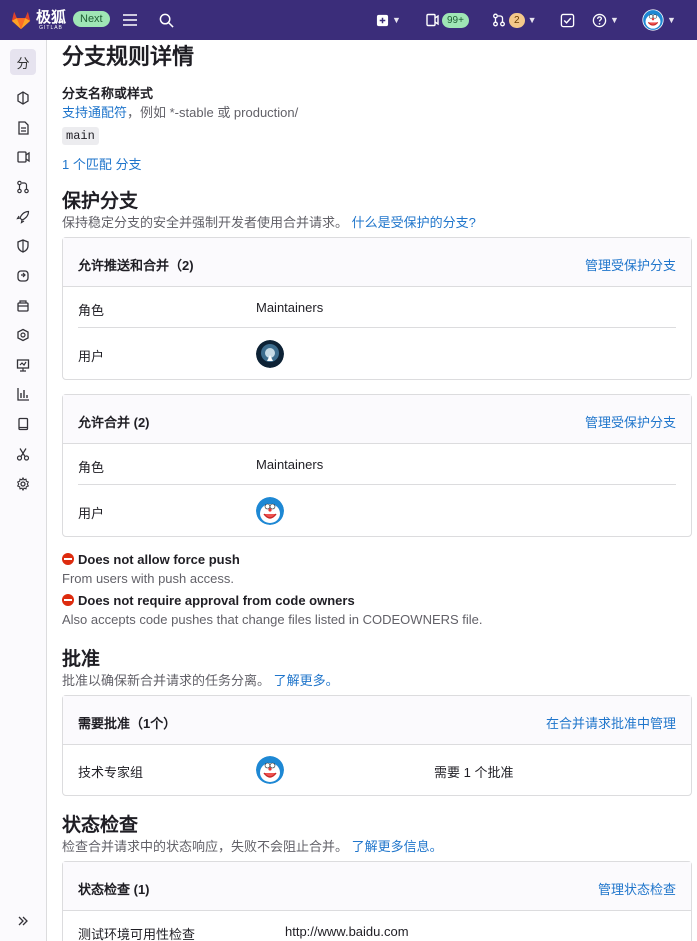  Describe the element at coordinates (100, 201) in the screenshot. I see `protect-branch-heading: 保护分支` at that location.